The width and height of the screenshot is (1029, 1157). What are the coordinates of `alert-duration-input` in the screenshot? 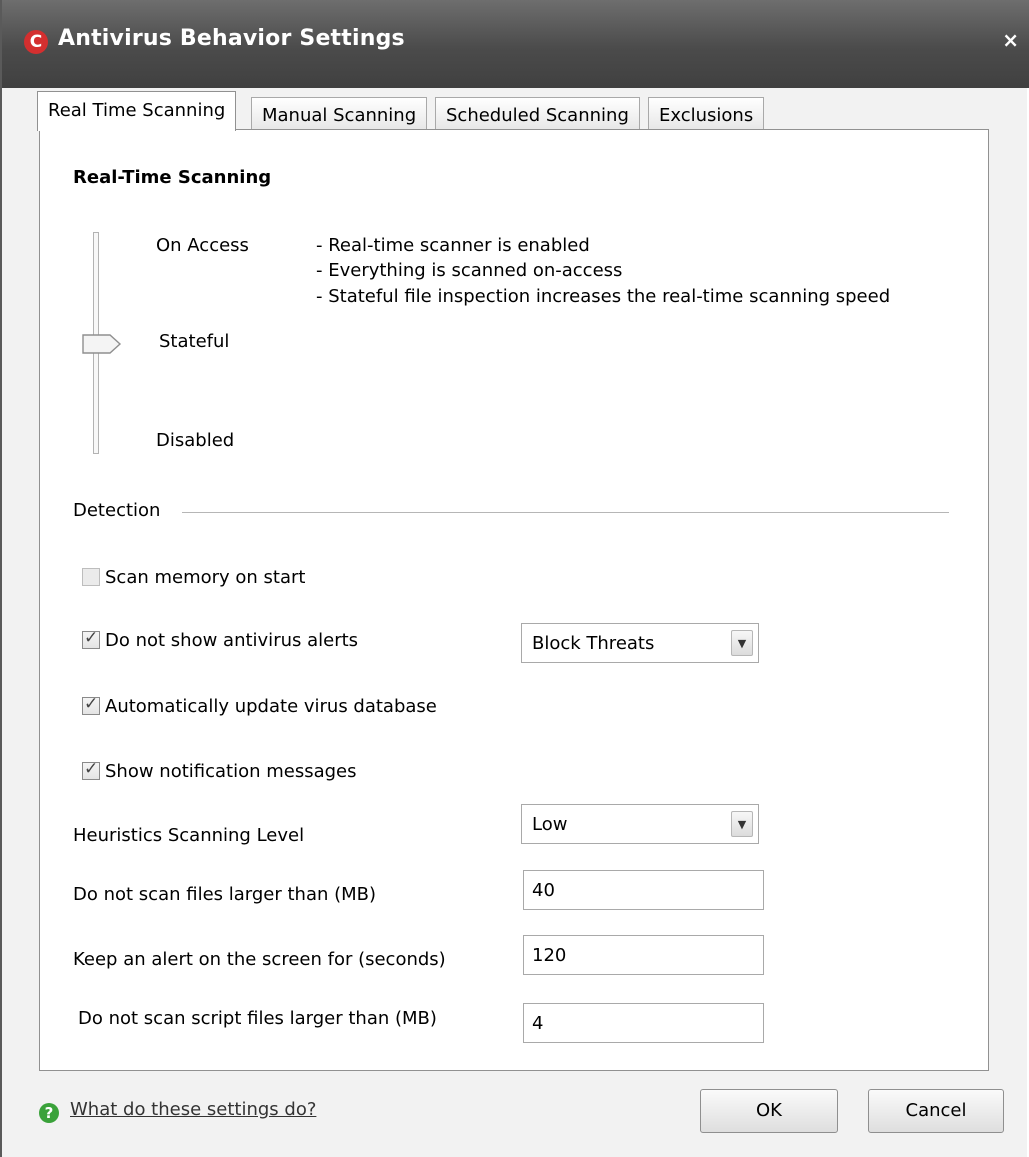 It's located at (643, 955).